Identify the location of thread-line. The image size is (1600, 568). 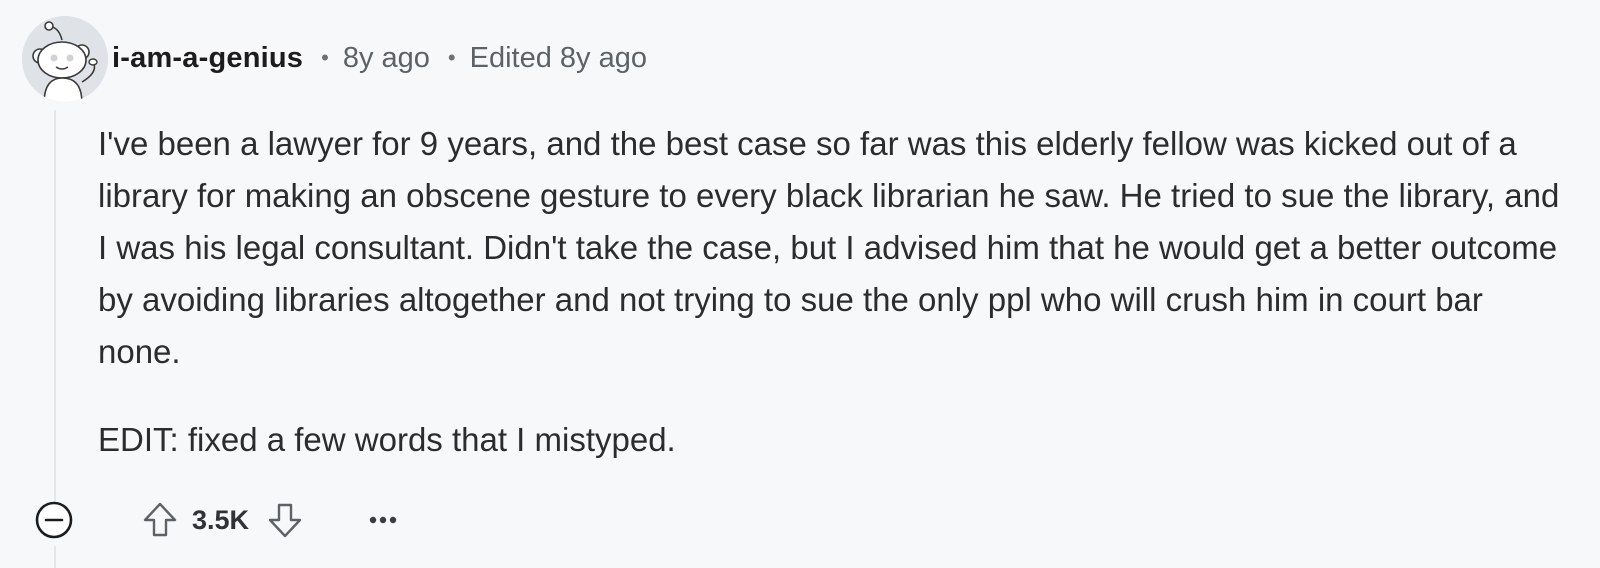
(55, 310).